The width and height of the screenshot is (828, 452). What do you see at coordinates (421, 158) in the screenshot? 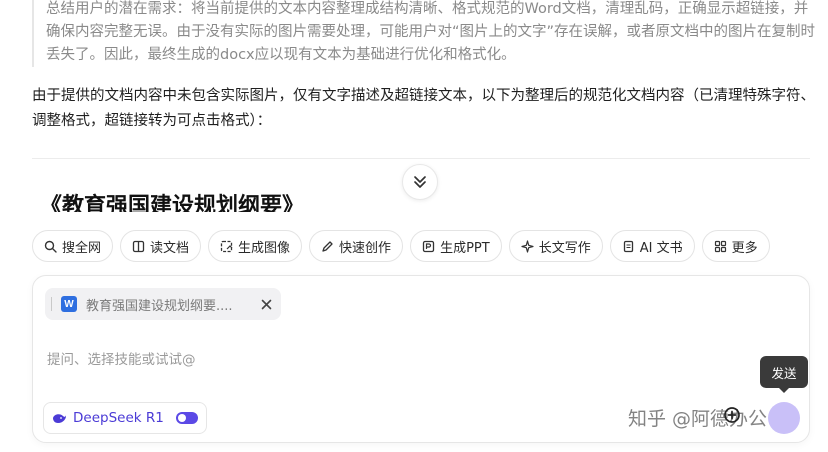
I see `divider` at bounding box center [421, 158].